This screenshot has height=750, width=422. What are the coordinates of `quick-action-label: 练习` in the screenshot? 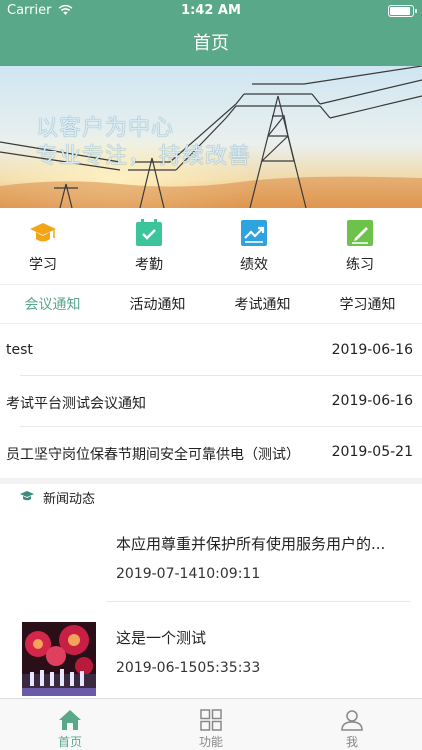 It's located at (360, 265).